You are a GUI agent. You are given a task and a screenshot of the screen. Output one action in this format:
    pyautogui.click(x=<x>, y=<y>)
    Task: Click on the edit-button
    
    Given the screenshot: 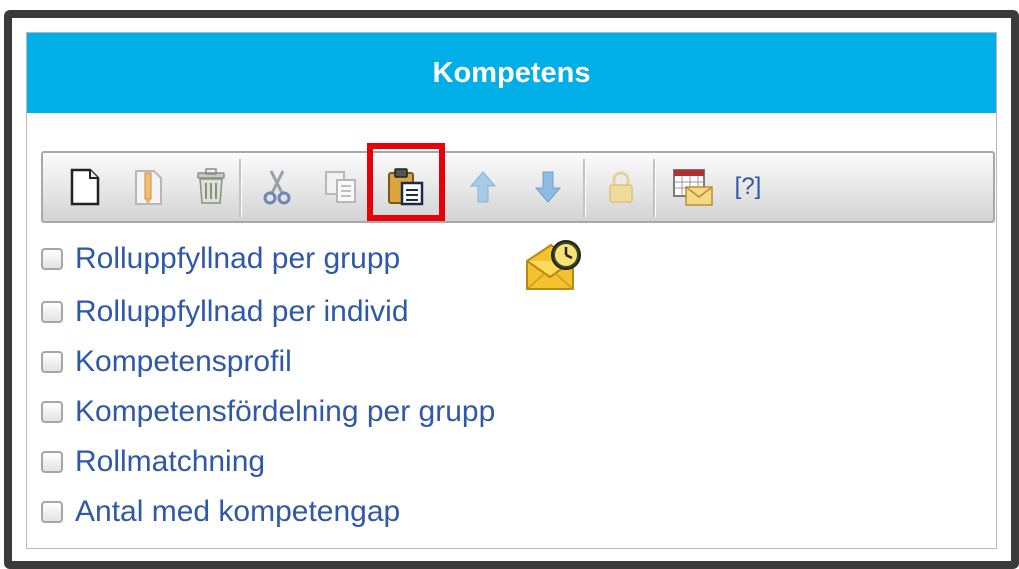 What is the action you would take?
    pyautogui.click(x=149, y=187)
    